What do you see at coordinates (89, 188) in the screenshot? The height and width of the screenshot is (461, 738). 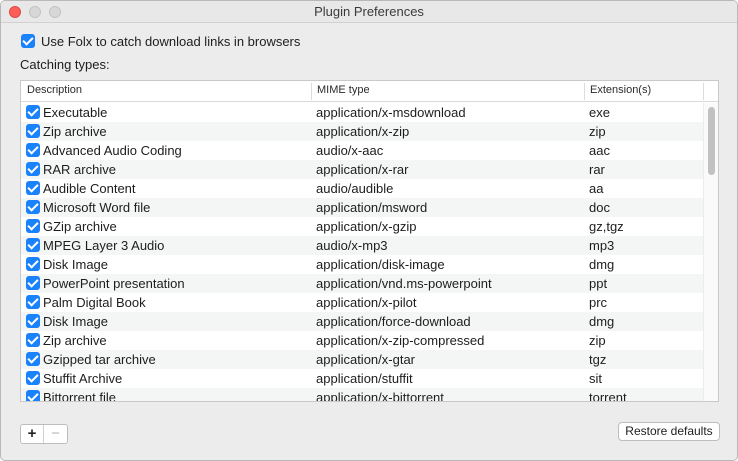 I see `row-description: Audible Content` at bounding box center [89, 188].